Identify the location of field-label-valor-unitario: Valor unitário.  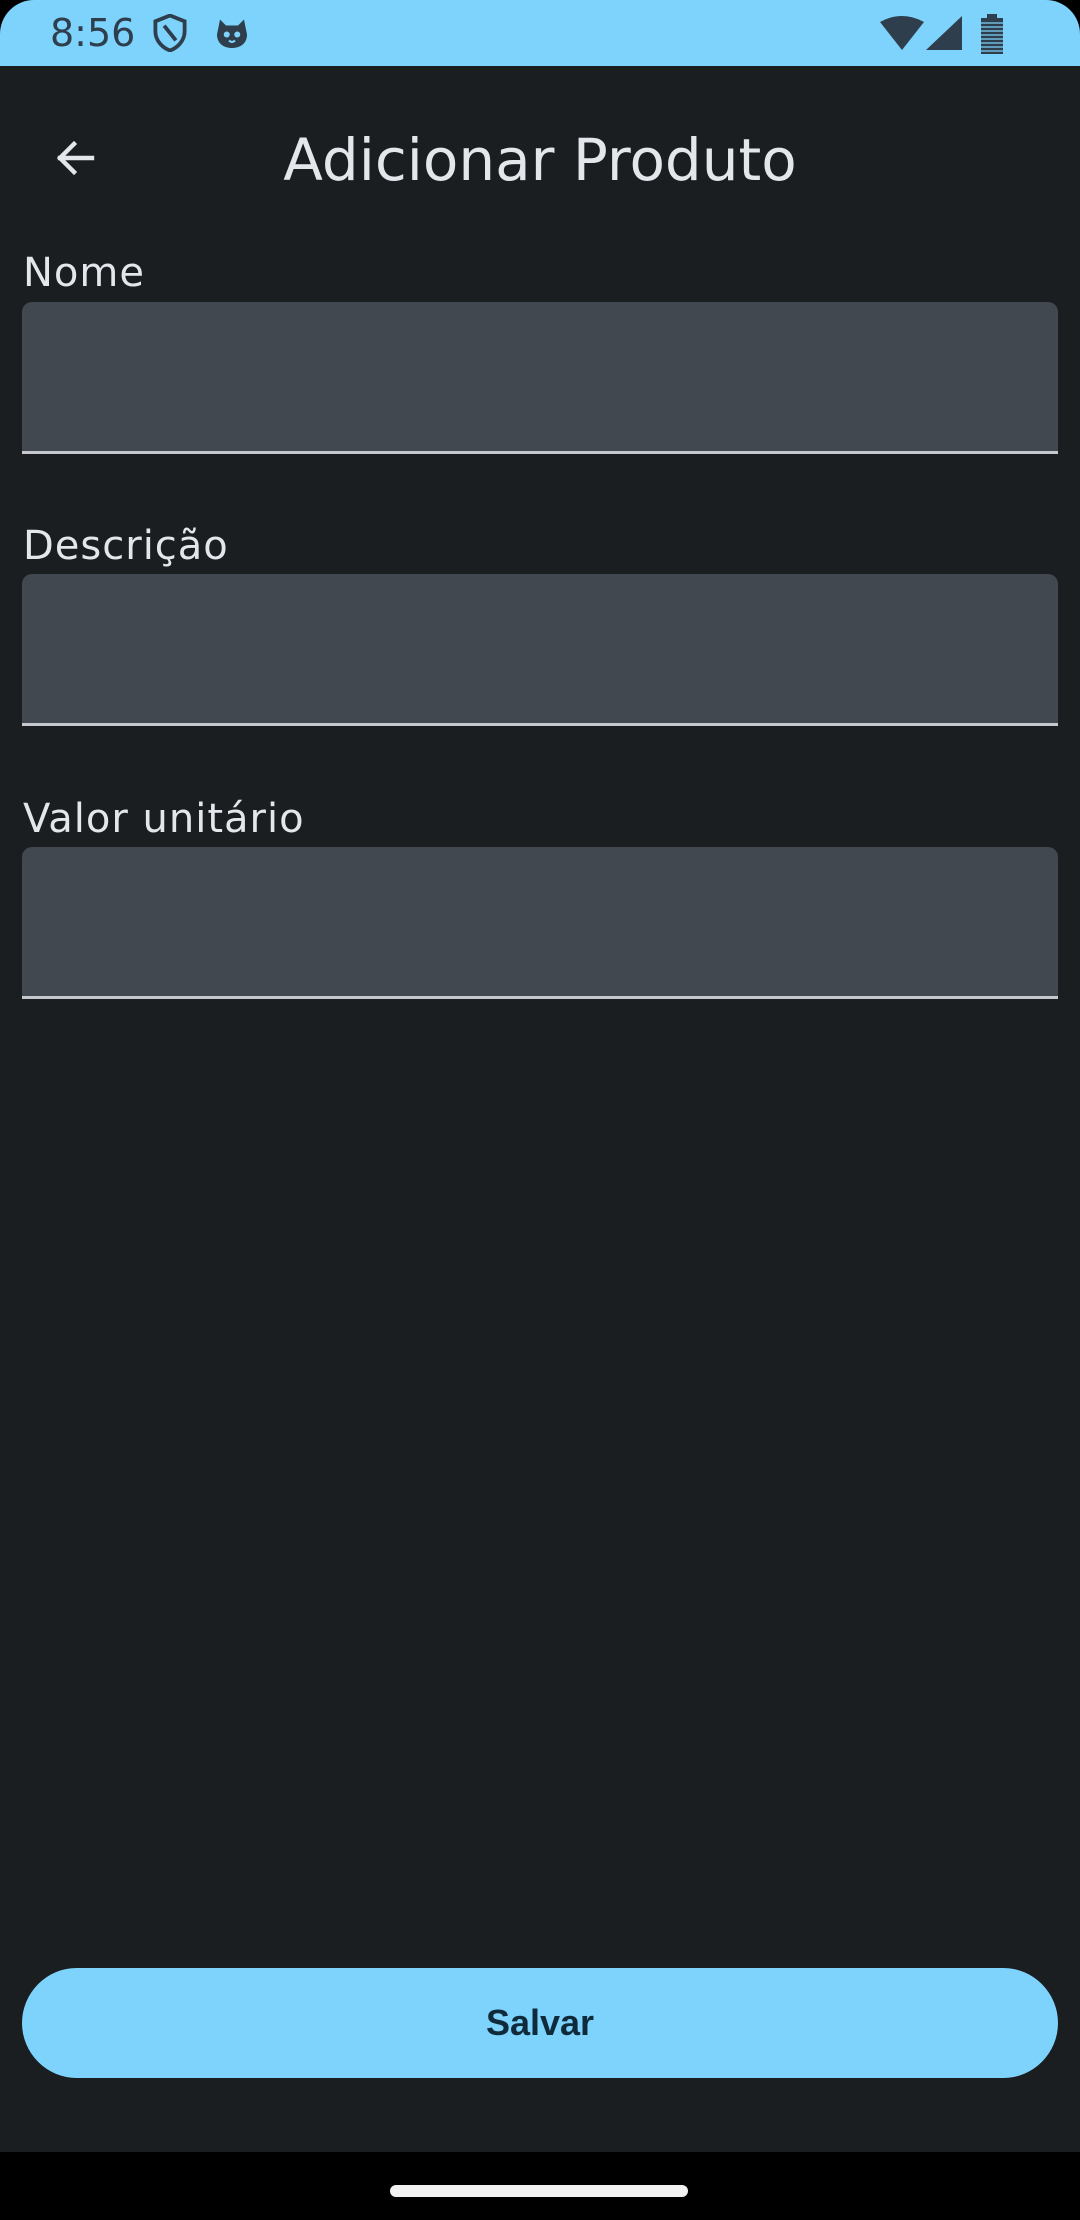
(164, 819).